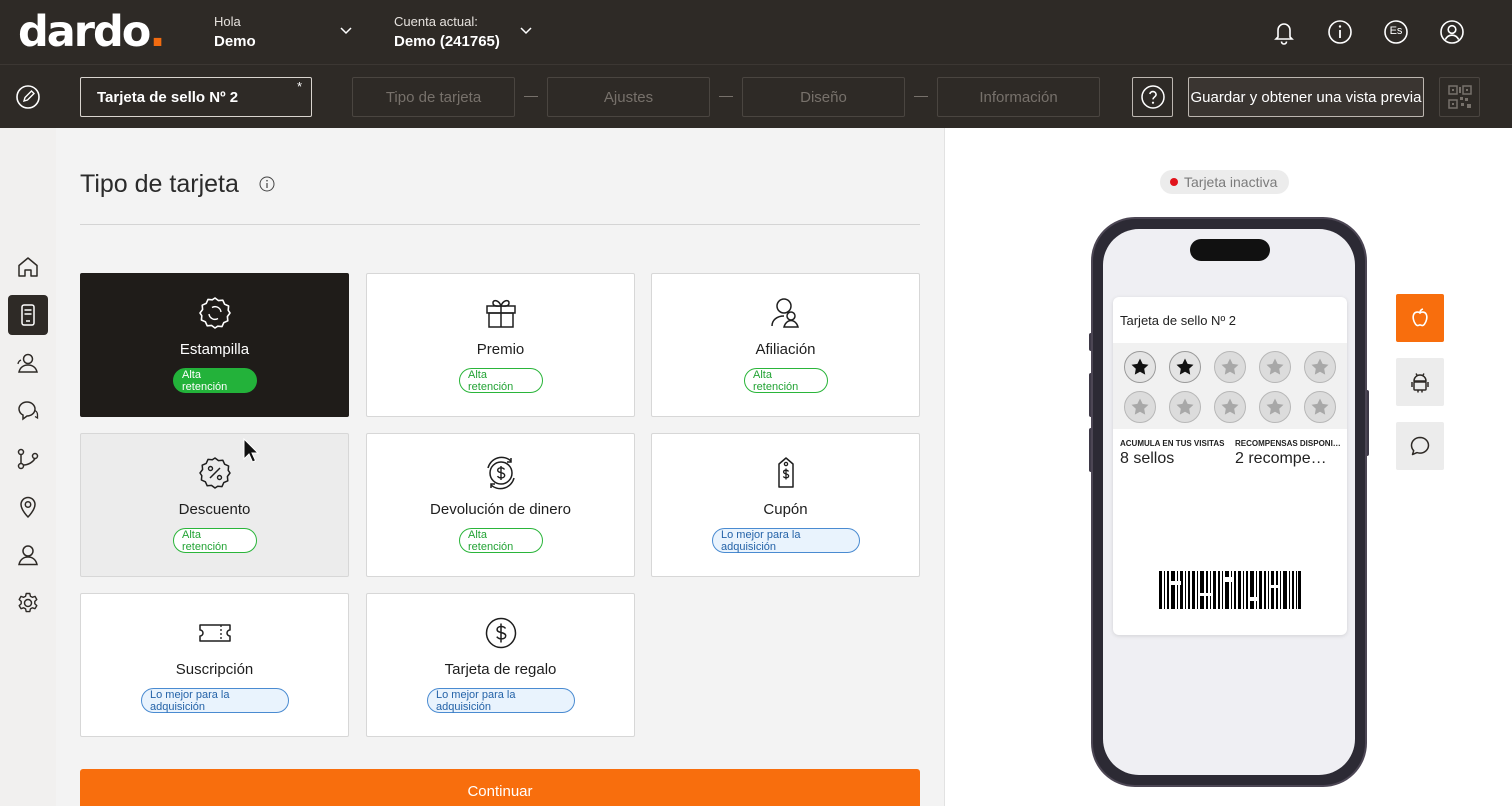 The image size is (1512, 806). What do you see at coordinates (500, 669) in the screenshot?
I see `card-label: Tarjeta de regalo` at bounding box center [500, 669].